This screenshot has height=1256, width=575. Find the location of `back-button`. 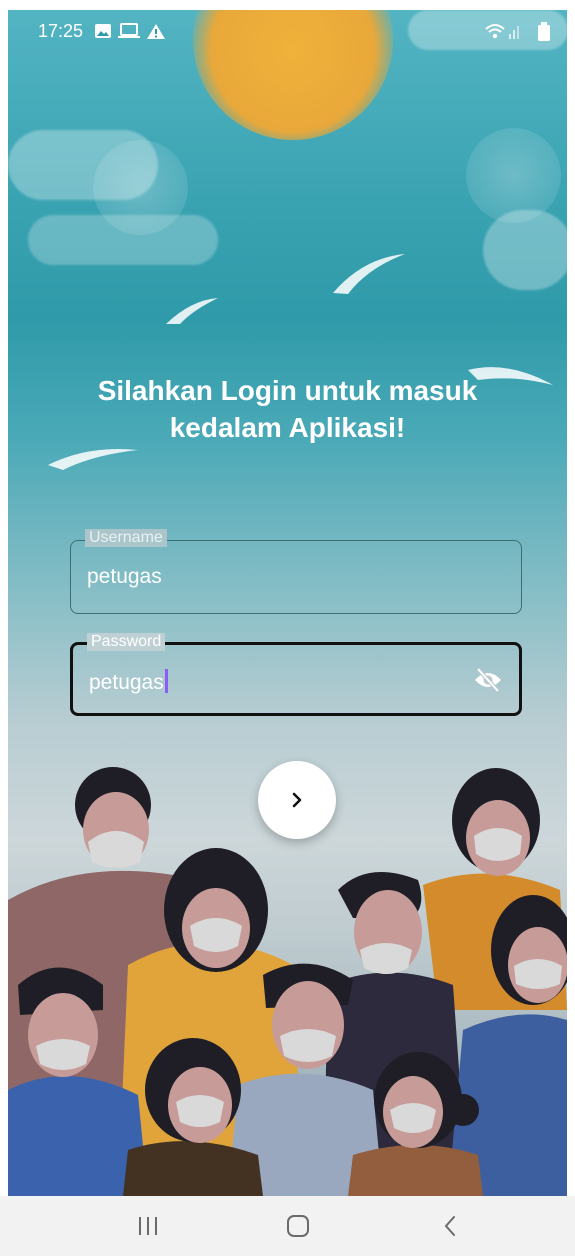

back-button is located at coordinates (450, 1226).